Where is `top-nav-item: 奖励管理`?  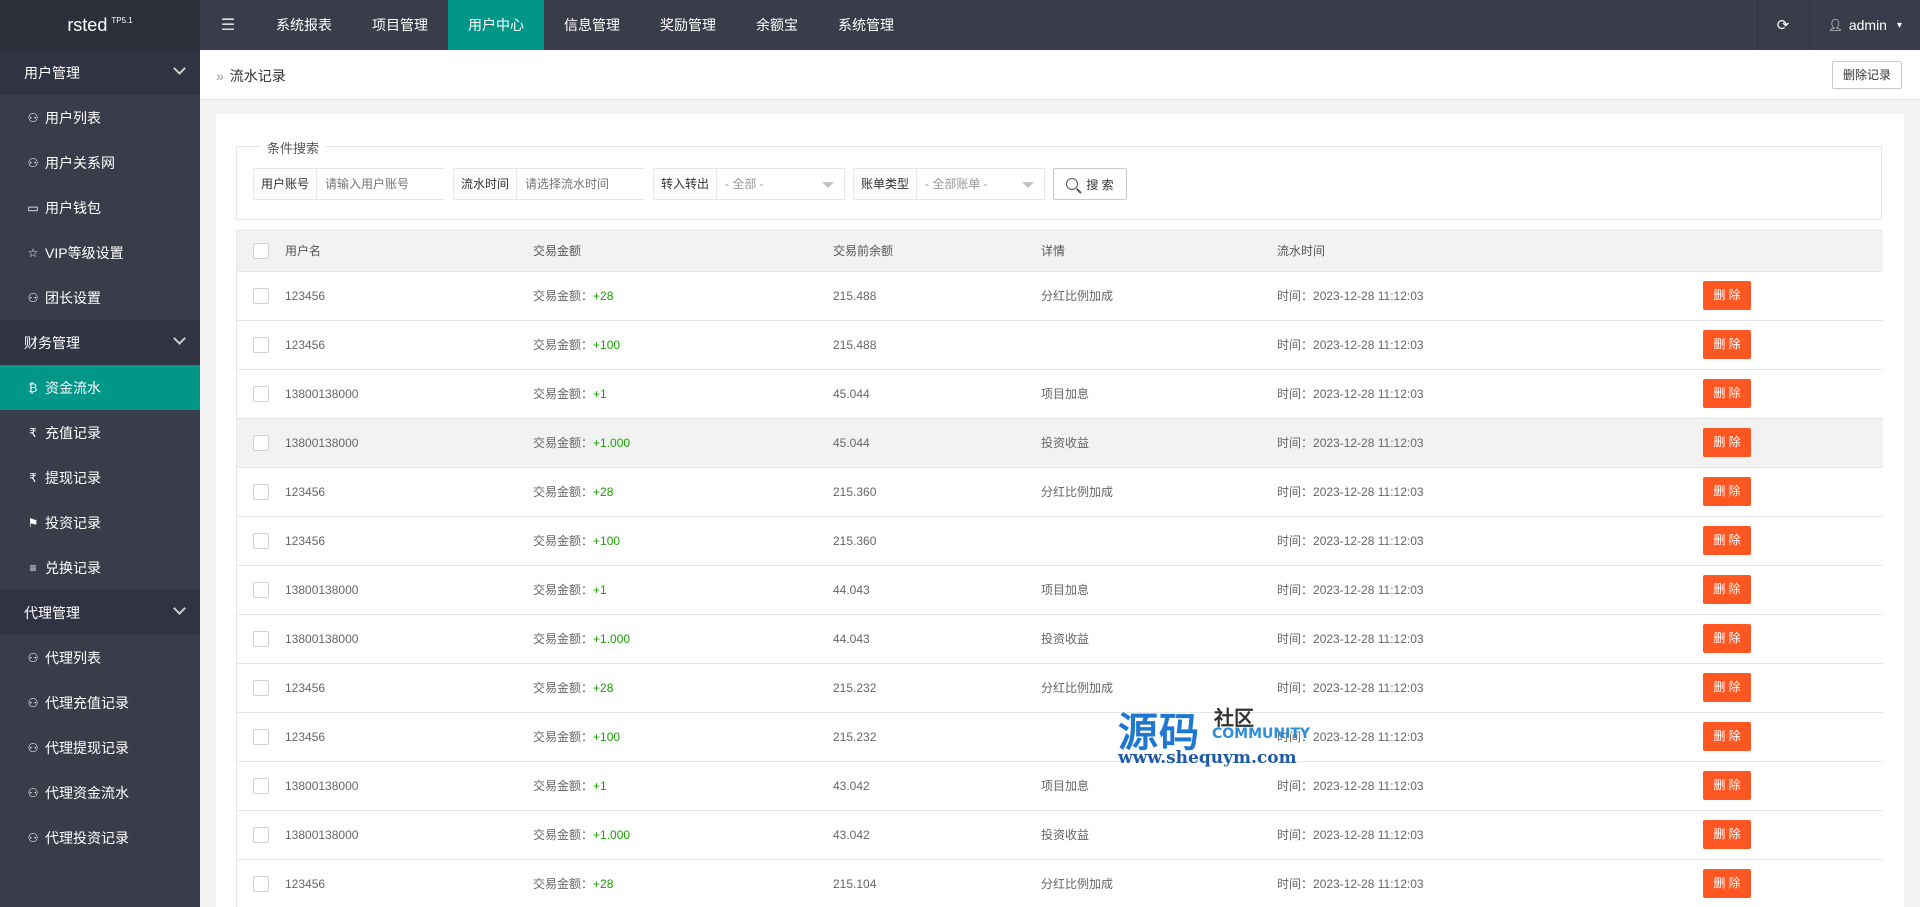
top-nav-item: 奖励管理 is located at coordinates (688, 25).